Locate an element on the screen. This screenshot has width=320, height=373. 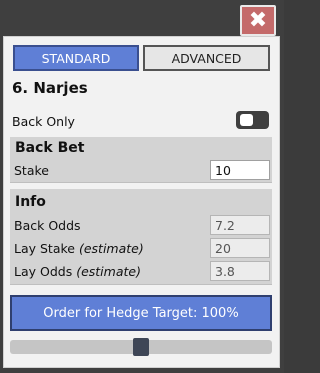
tab-standard: STANDARD is located at coordinates (76, 58).